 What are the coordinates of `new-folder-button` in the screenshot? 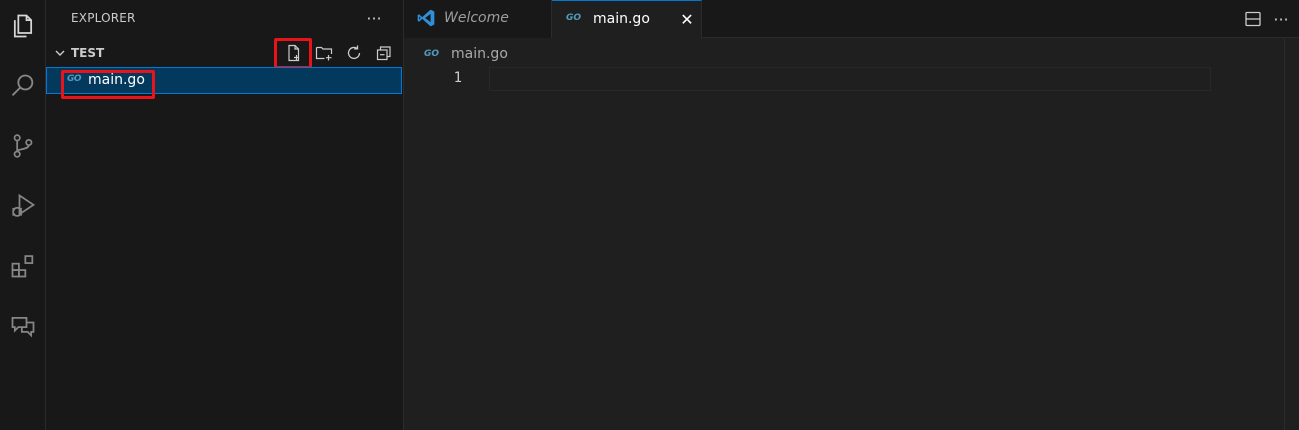 It's located at (324, 53).